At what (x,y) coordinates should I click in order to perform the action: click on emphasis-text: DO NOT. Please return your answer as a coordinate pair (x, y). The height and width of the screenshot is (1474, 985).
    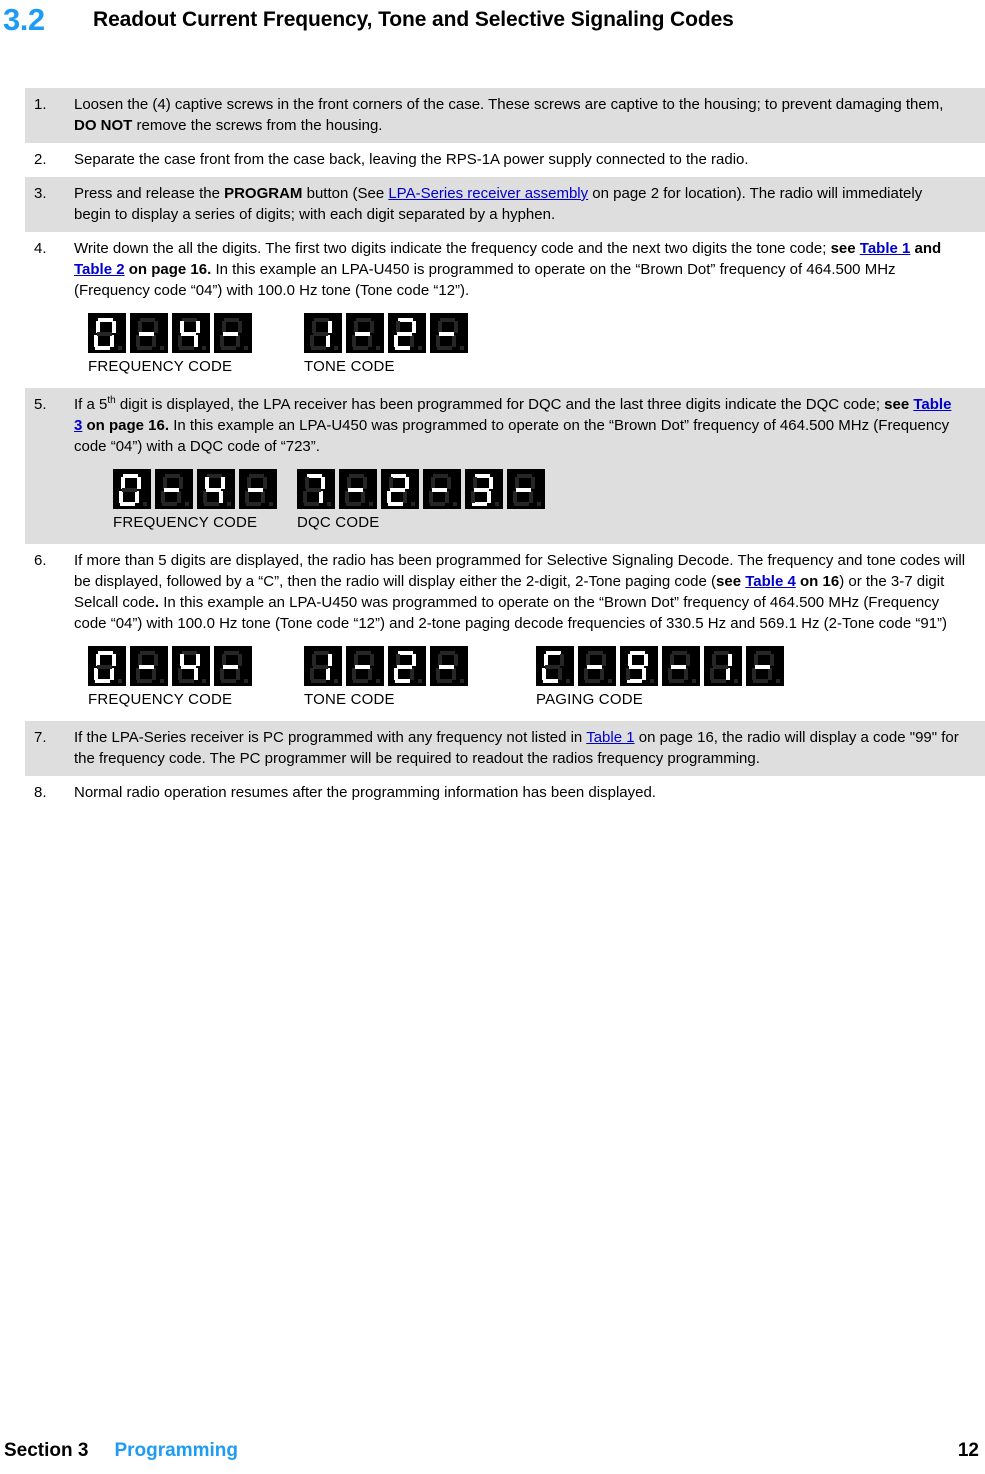
    Looking at the image, I should click on (103, 125).